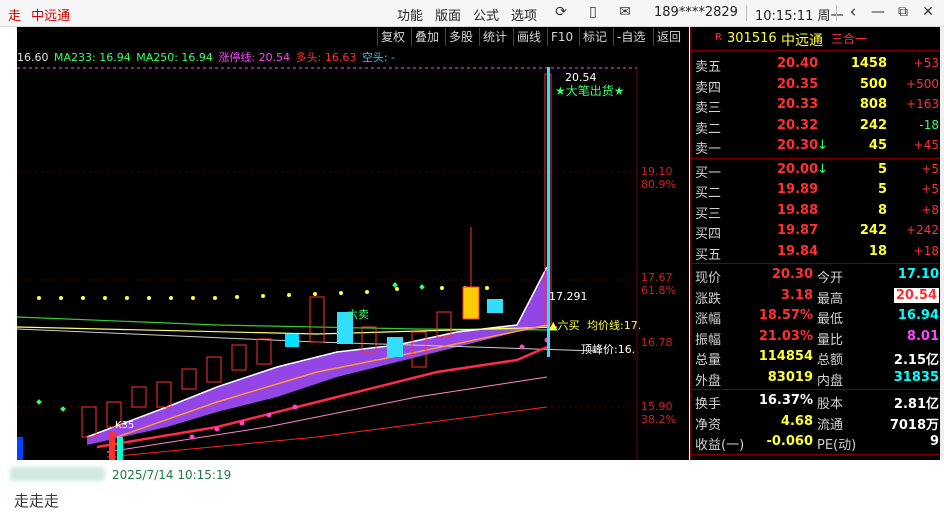 Image resolution: width=944 pixels, height=517 pixels. I want to click on order-label: 卖二, so click(708, 129).